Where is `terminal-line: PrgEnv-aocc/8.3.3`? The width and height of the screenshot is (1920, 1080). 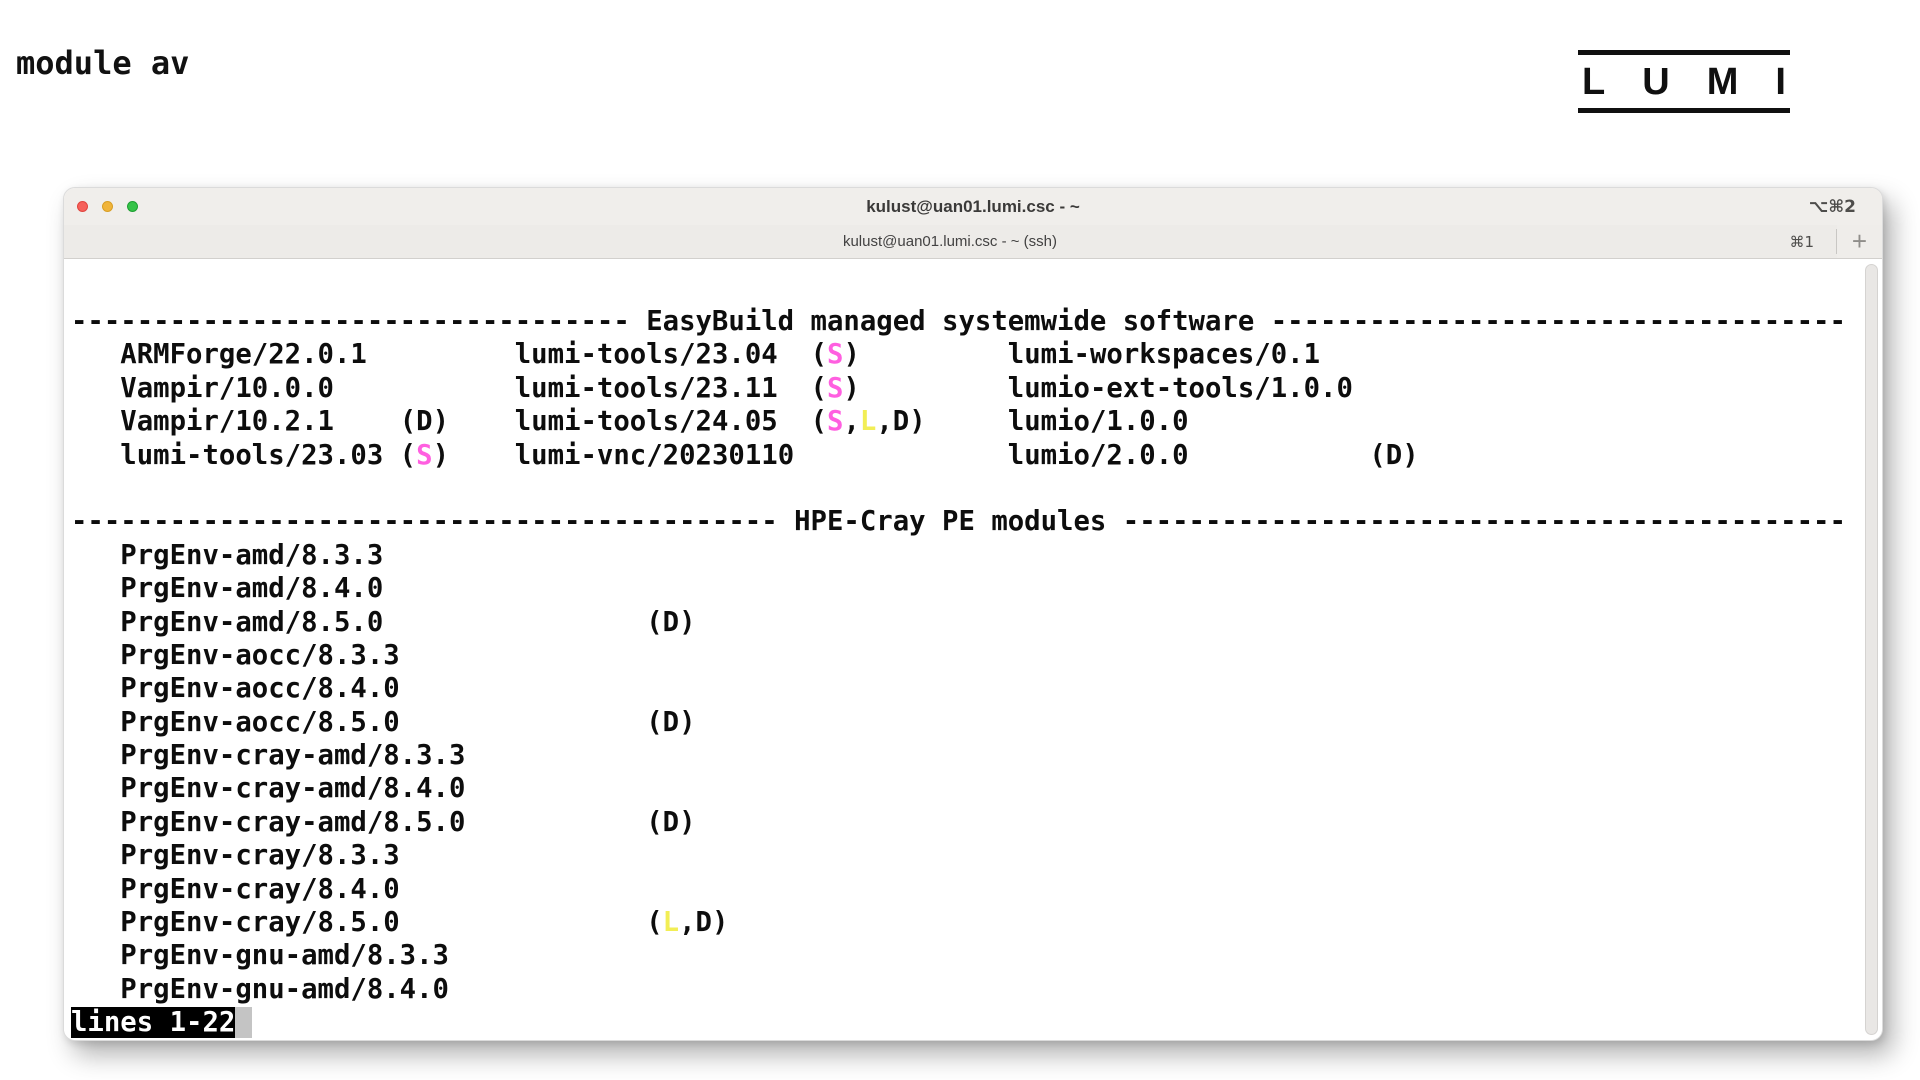 terminal-line: PrgEnv-aocc/8.3.3 is located at coordinates (235, 655).